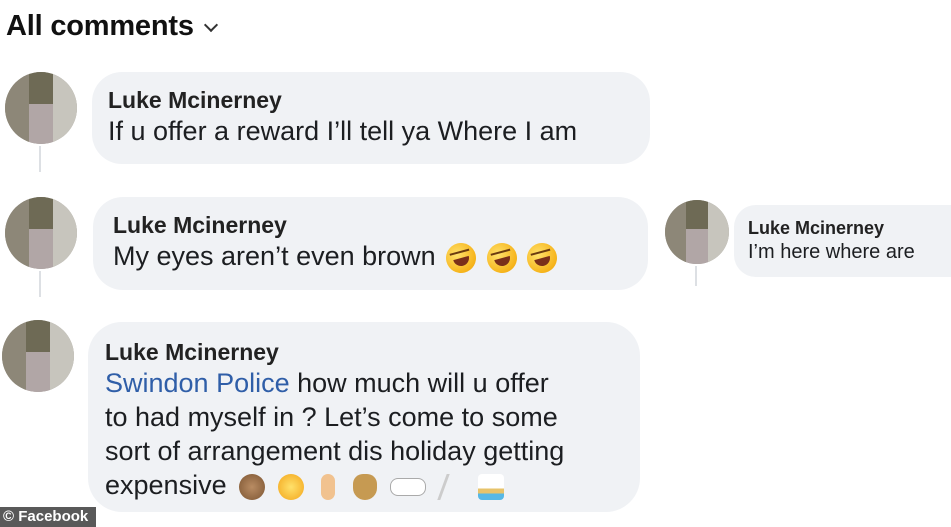  I want to click on comment-text: My eyes aren’t even brown, so click(274, 256).